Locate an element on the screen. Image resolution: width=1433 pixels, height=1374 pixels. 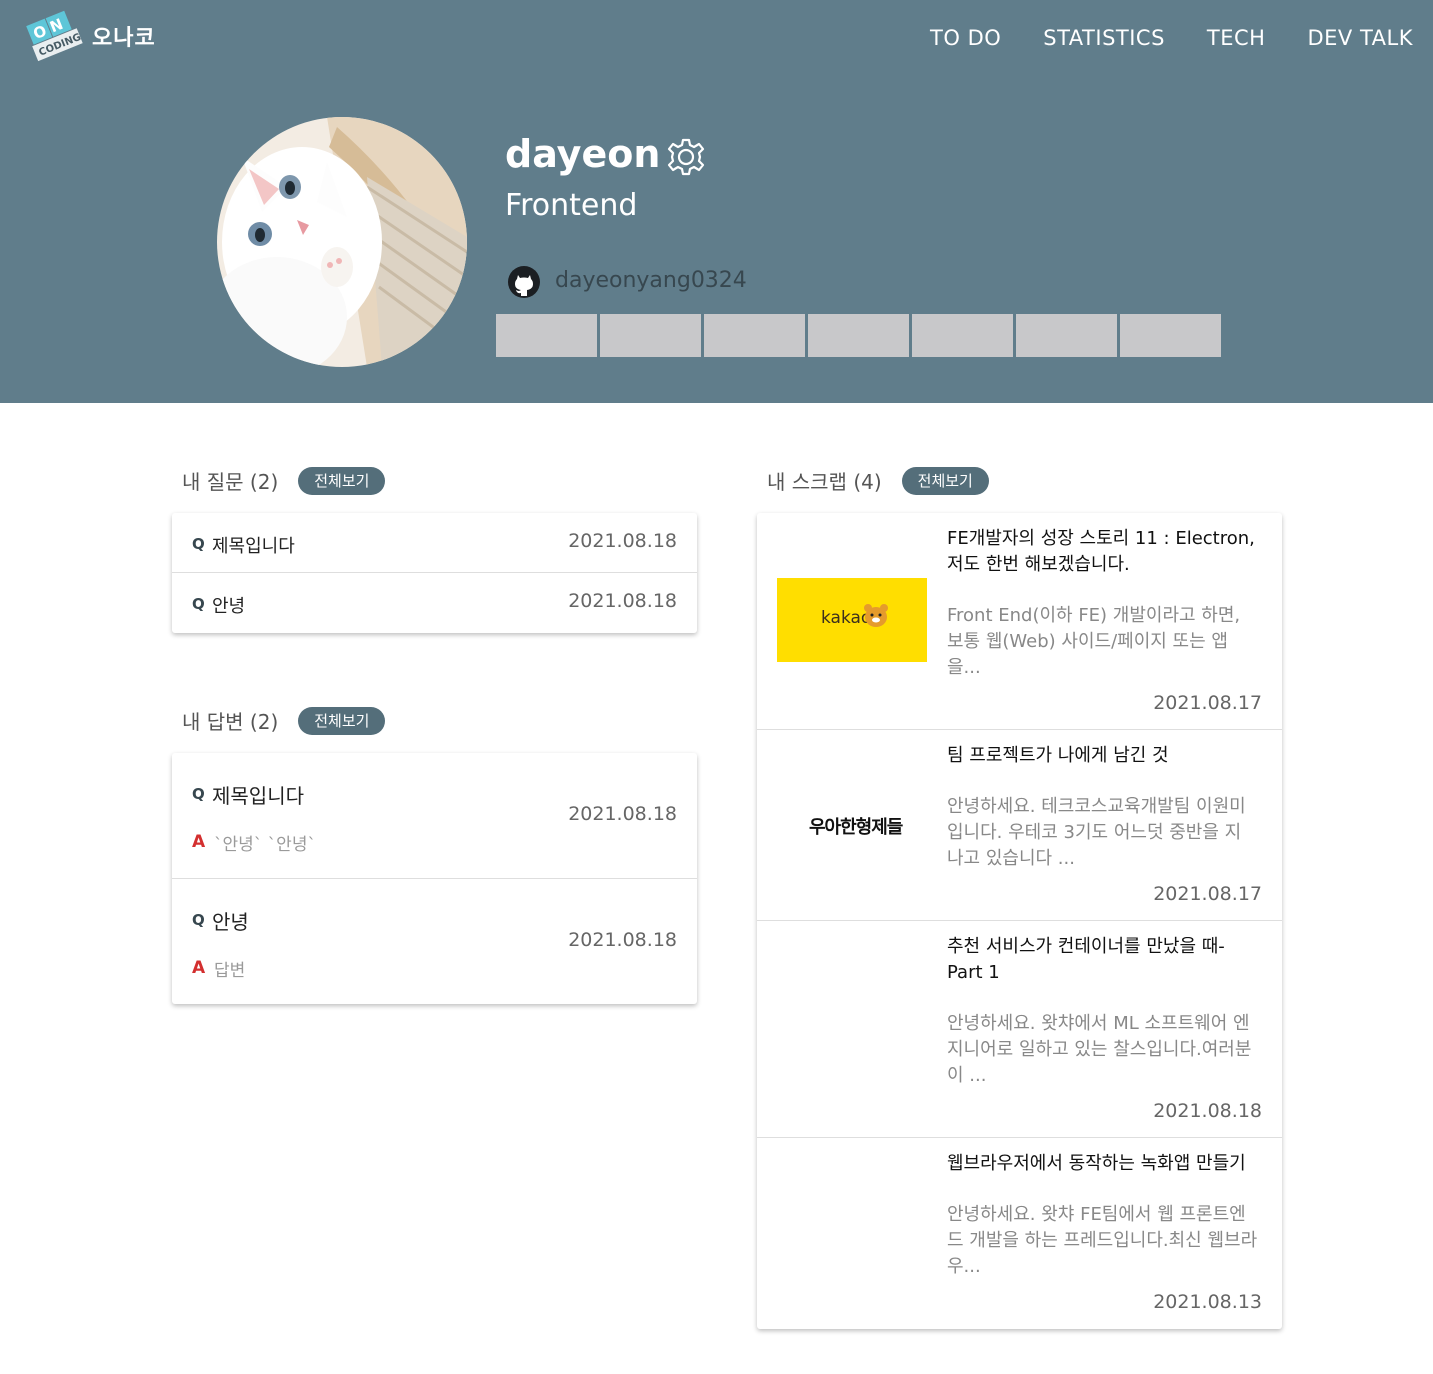
nav-todo: TO DO is located at coordinates (965, 38).